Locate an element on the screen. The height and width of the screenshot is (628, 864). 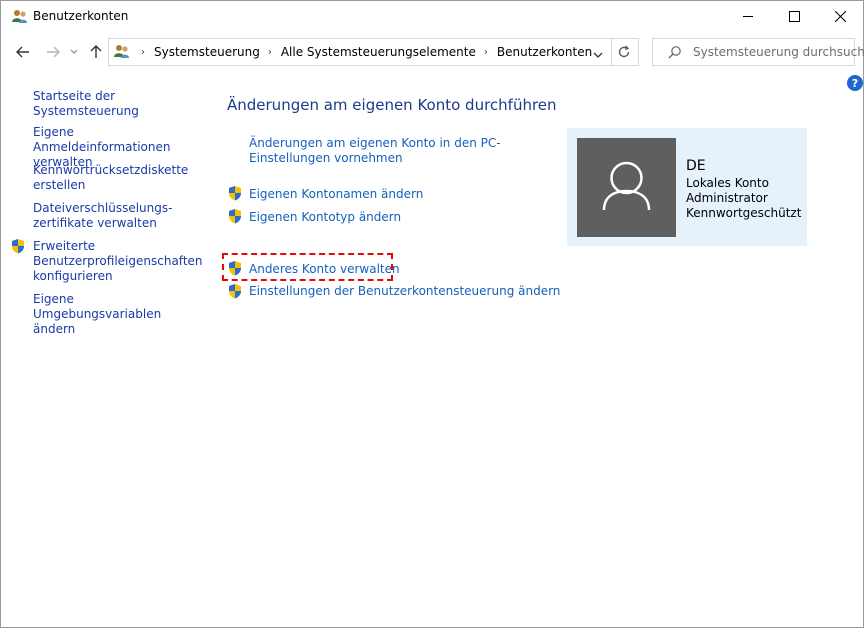
sidebar-item-environment-variables: Eigene Umgebungsvariablen ändern is located at coordinates (113, 314).